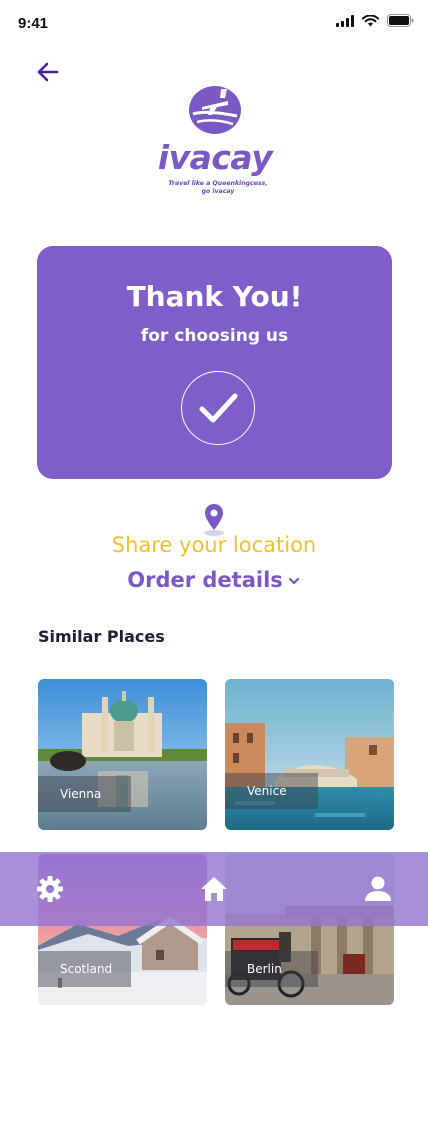 This screenshot has height=1140, width=428. What do you see at coordinates (309, 754) in the screenshot?
I see `place-card-venice: Venice` at bounding box center [309, 754].